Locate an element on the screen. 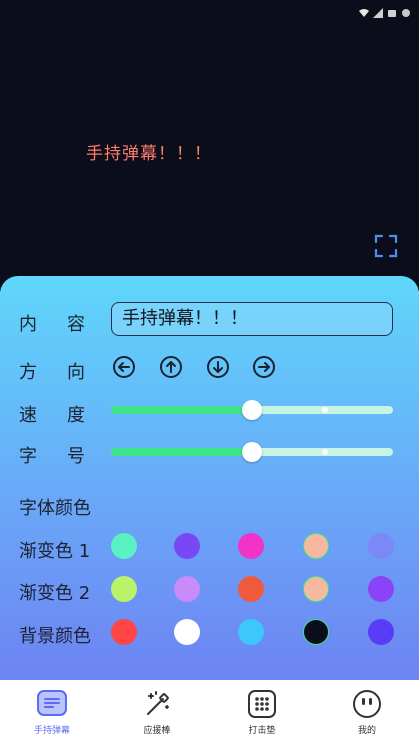 The height and width of the screenshot is (745, 419). tab-label: 打击垫 is located at coordinates (262, 731).